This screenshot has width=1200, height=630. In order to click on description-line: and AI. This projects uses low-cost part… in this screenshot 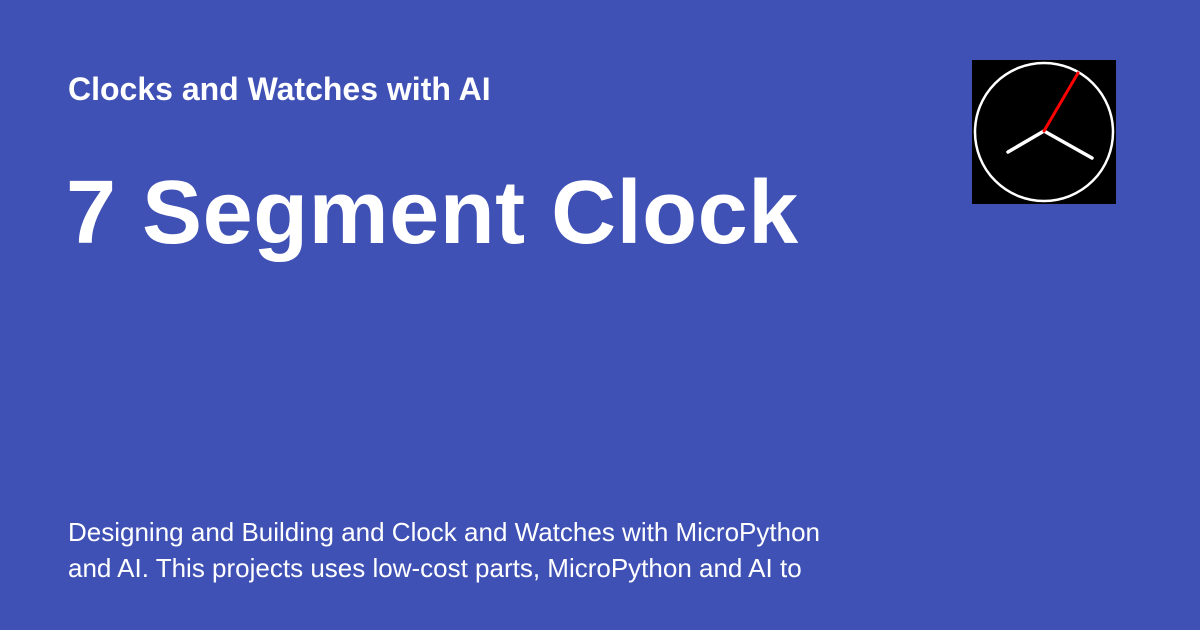, I will do `click(435, 568)`.